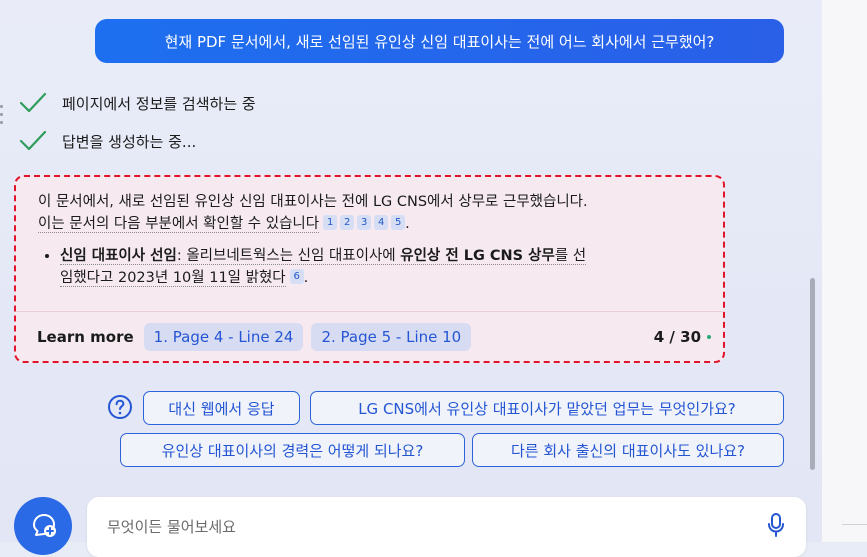 This screenshot has width=867, height=557. What do you see at coordinates (179, 224) in the screenshot?
I see `answer-line-2-text: 이는 문서의 다음 부분에서 확인할 수 있습니다` at bounding box center [179, 224].